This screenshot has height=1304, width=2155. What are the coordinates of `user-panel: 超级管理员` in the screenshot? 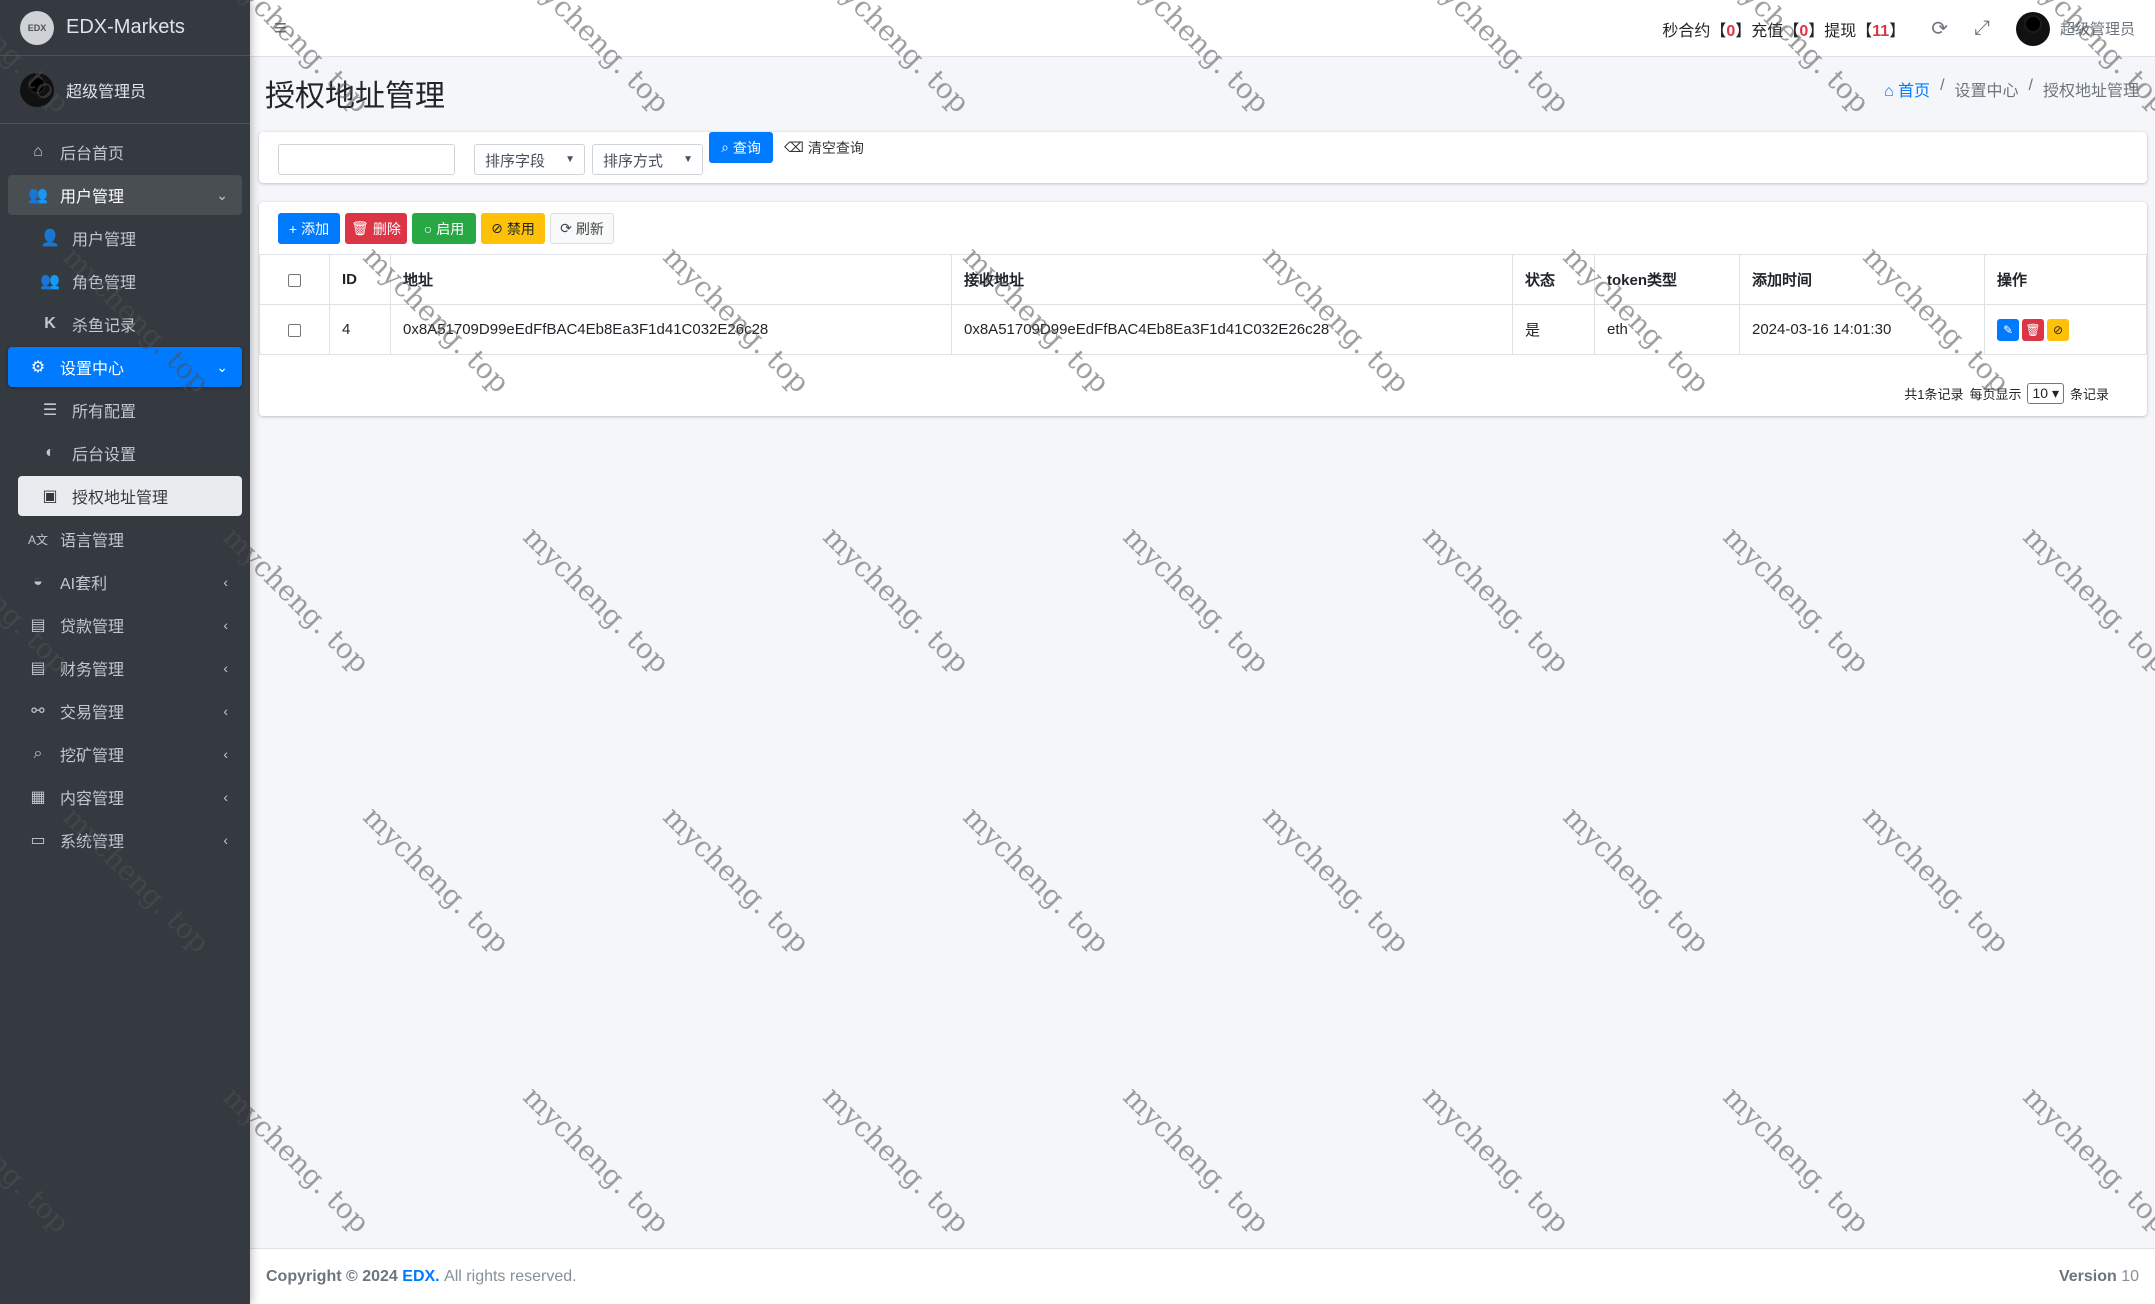 It's located at (125, 90).